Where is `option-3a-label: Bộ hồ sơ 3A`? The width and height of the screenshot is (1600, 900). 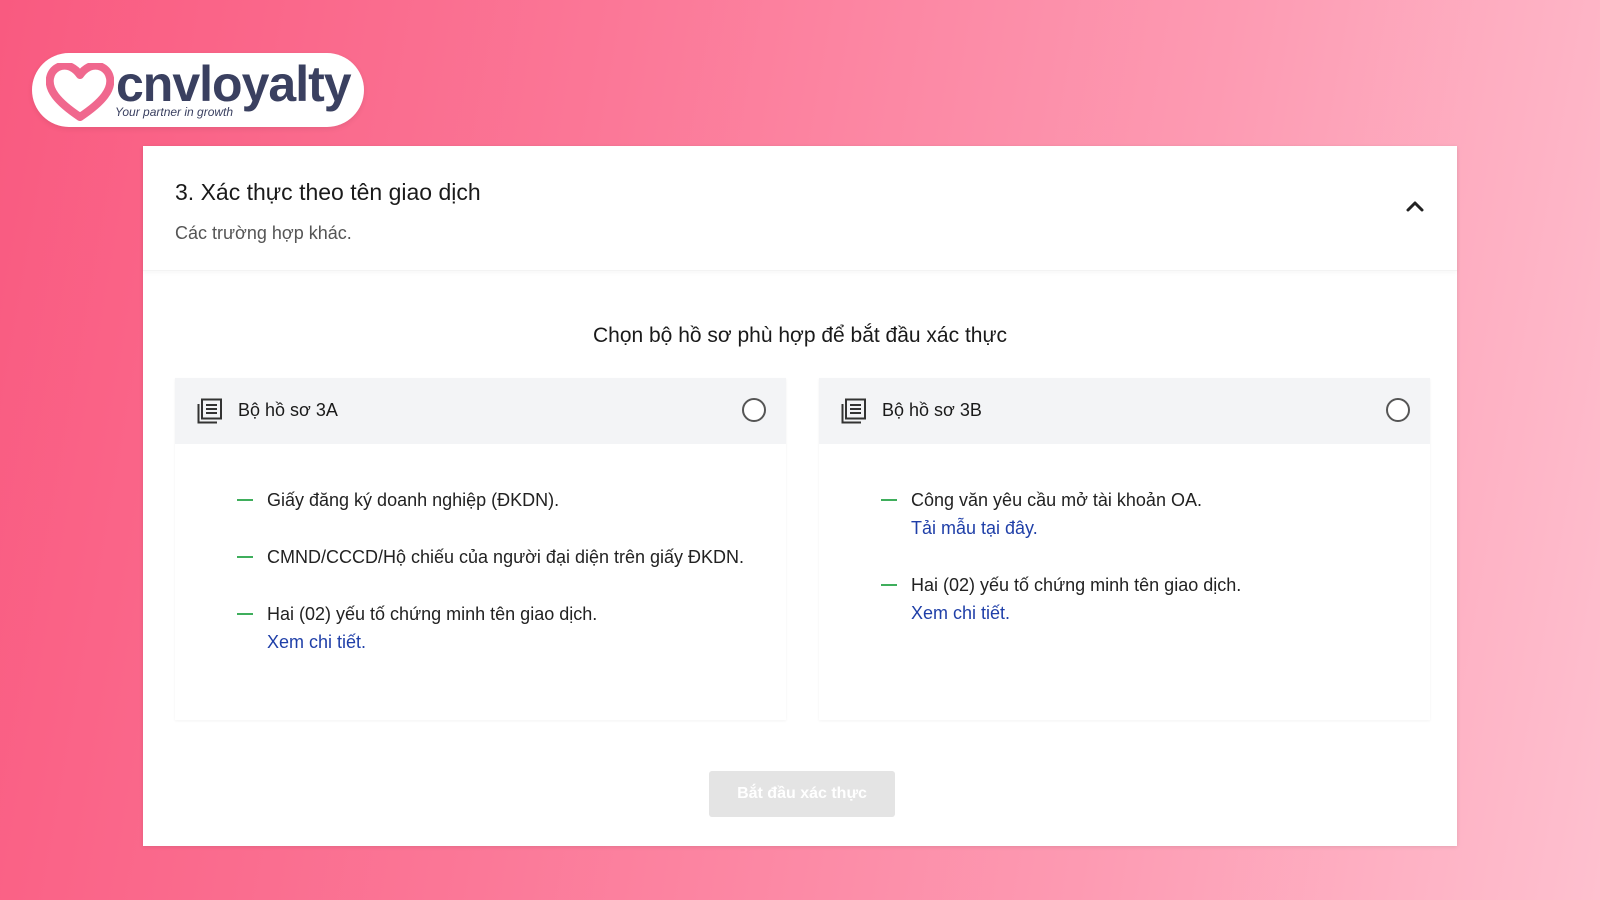 option-3a-label: Bộ hồ sơ 3A is located at coordinates (288, 410).